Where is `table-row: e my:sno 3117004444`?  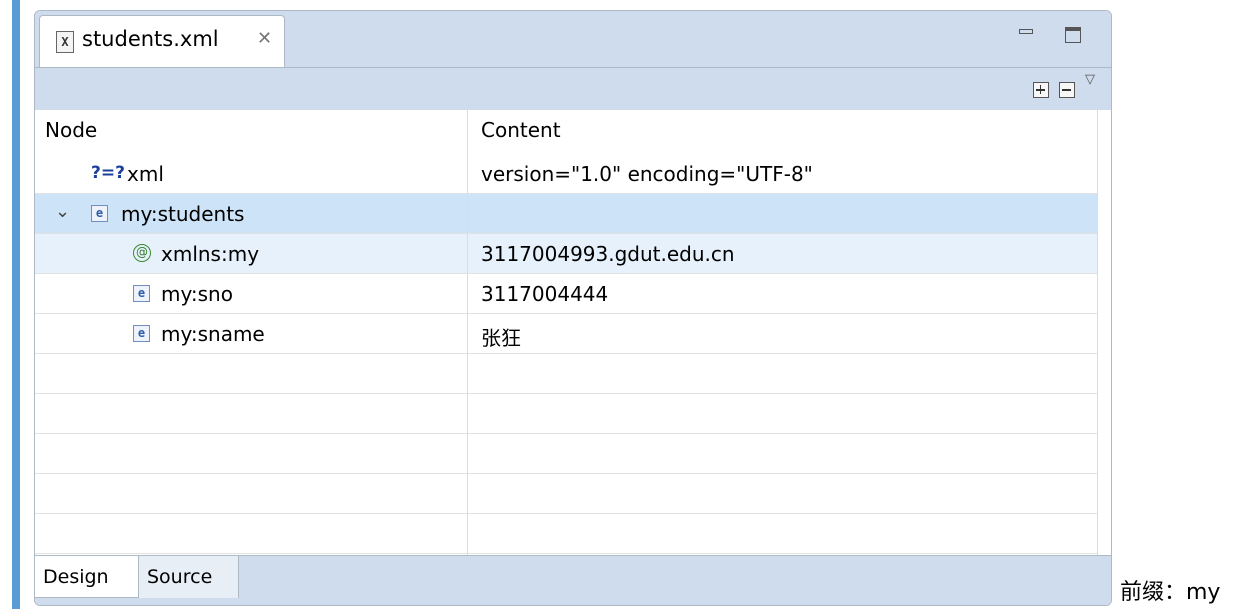
table-row: e my:sno 3117004444 is located at coordinates (566, 294).